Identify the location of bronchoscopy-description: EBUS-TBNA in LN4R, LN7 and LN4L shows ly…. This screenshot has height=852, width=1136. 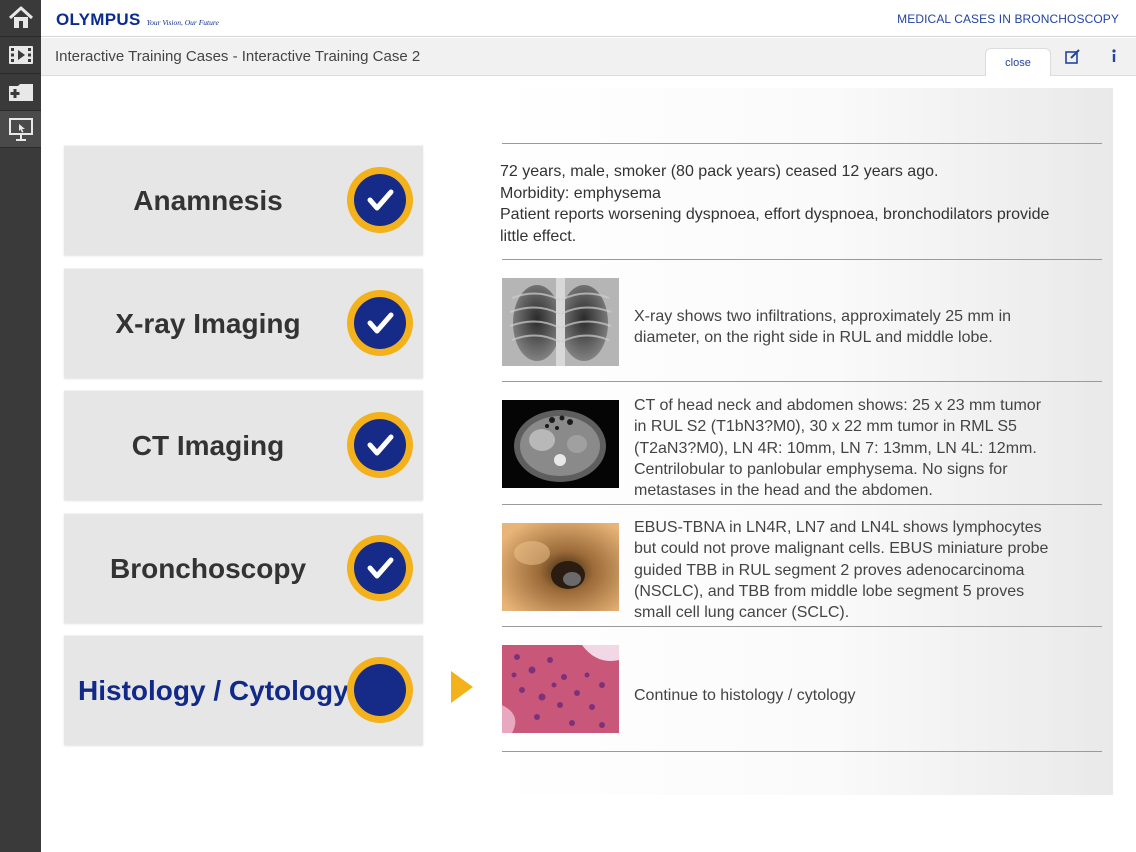
(841, 570).